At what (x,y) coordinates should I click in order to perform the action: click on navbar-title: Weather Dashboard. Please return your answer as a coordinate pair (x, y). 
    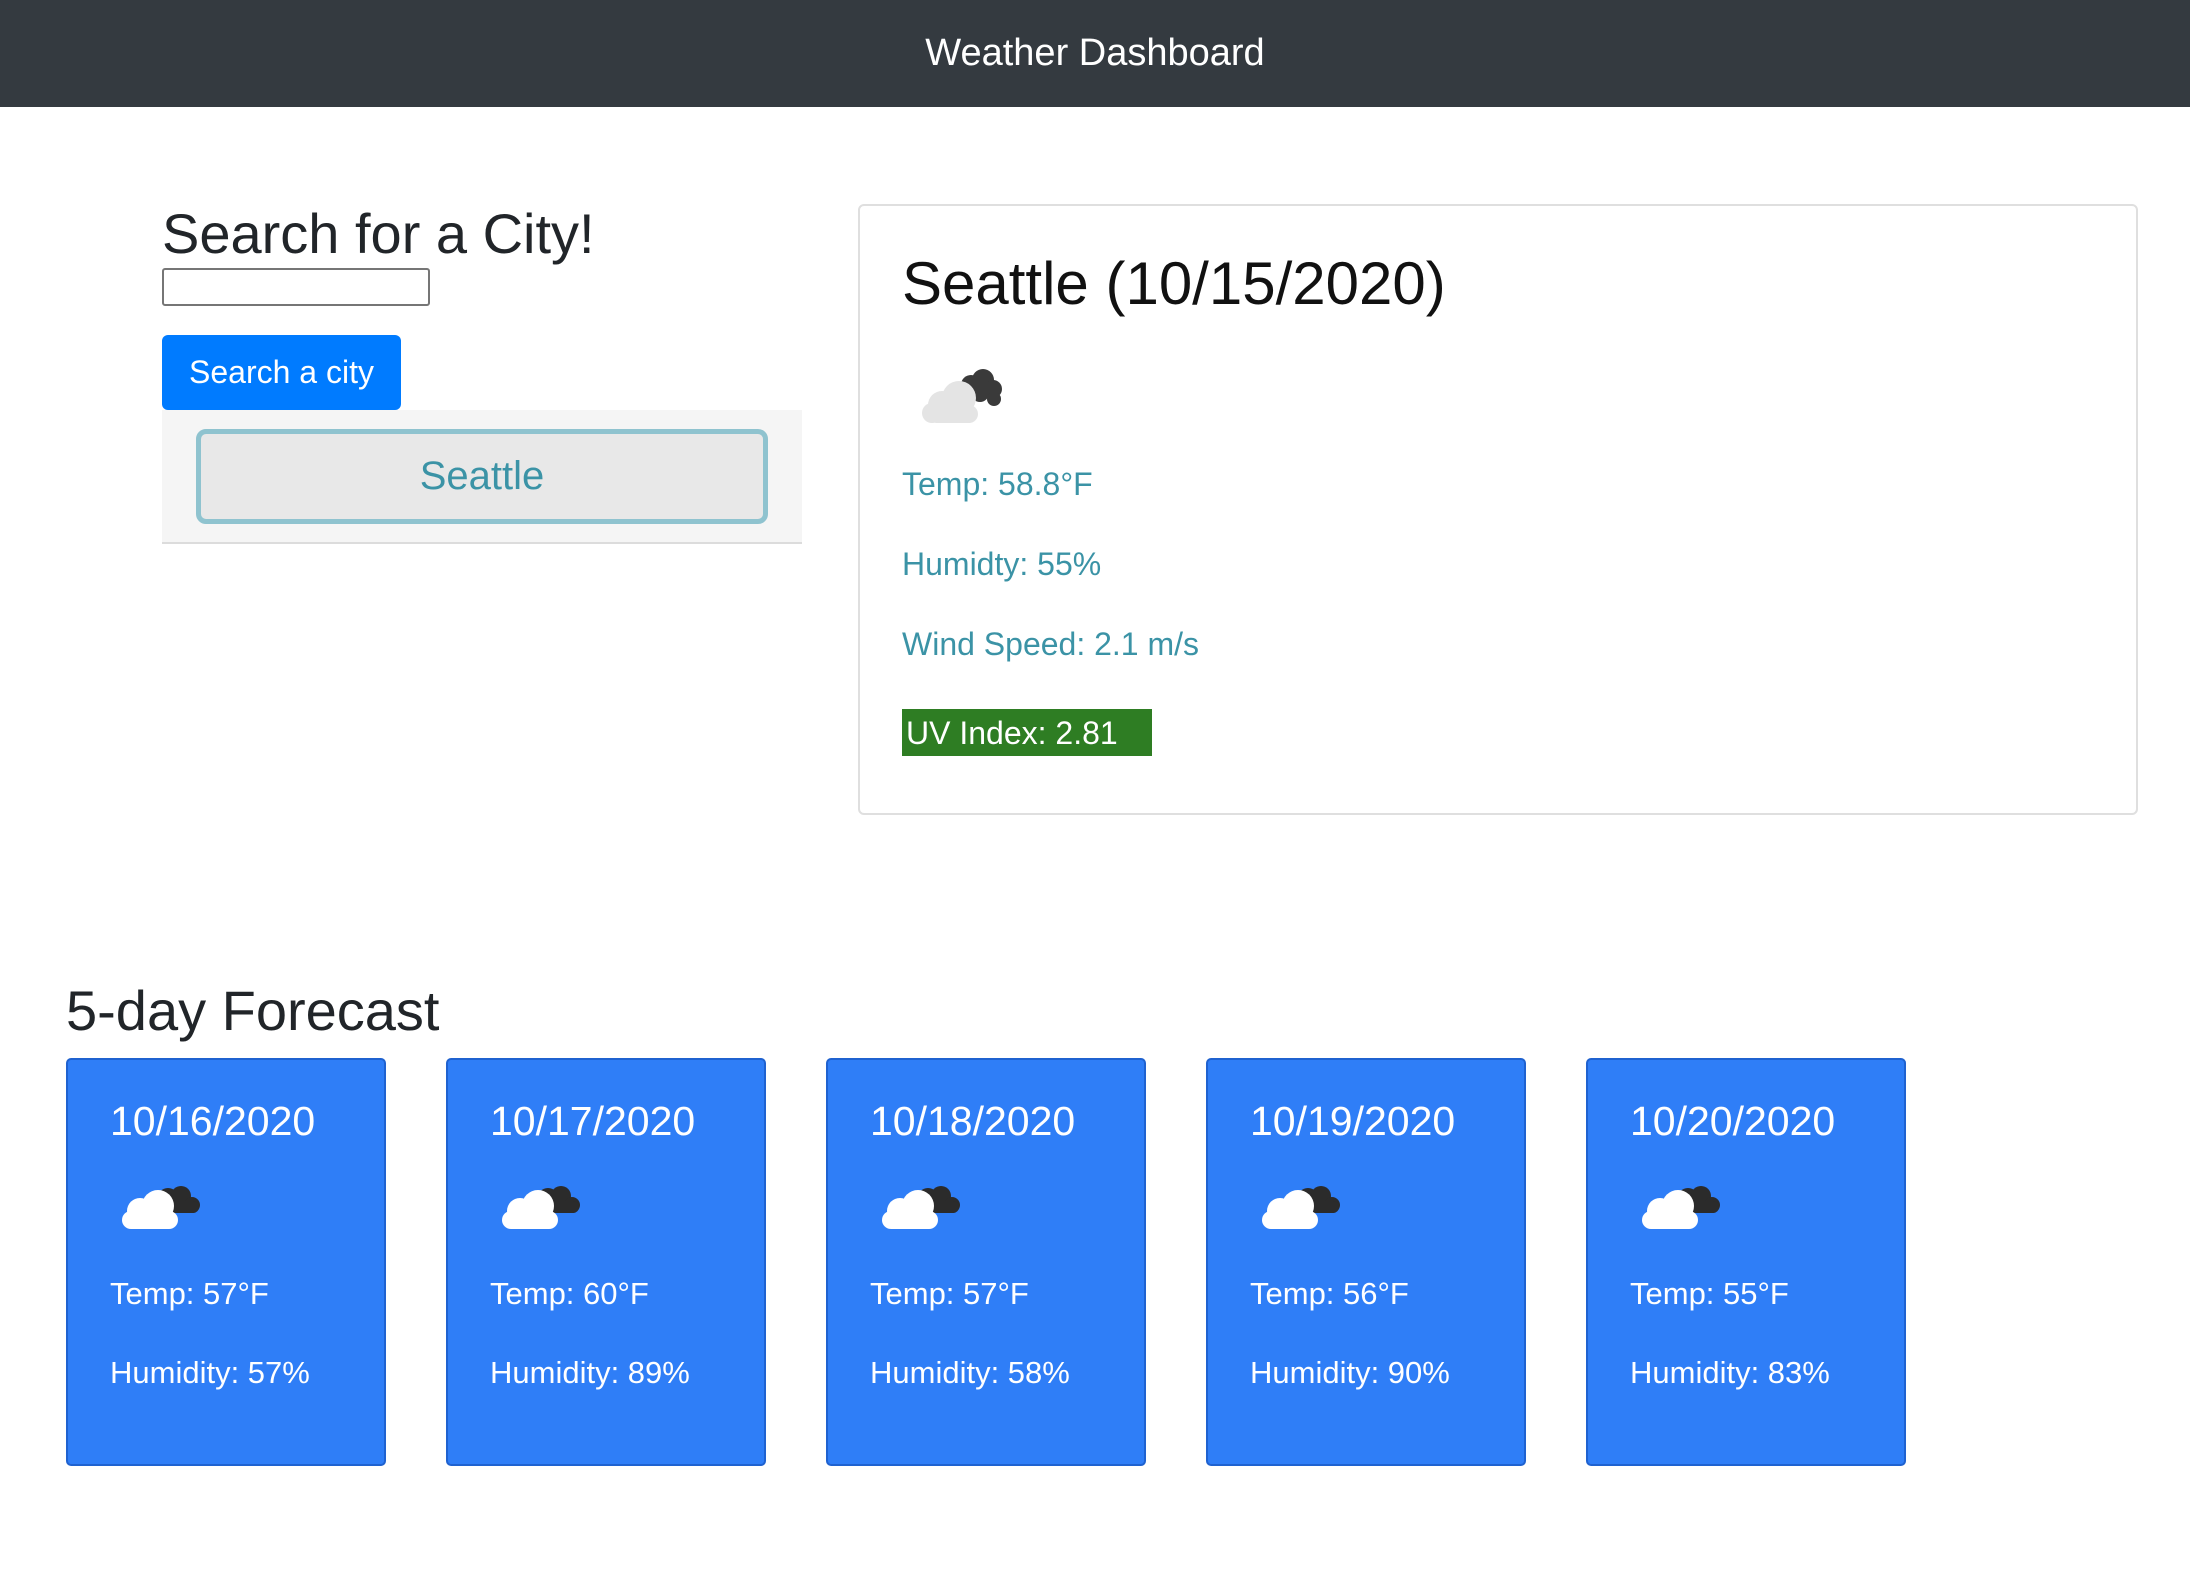
    Looking at the image, I should click on (1095, 53).